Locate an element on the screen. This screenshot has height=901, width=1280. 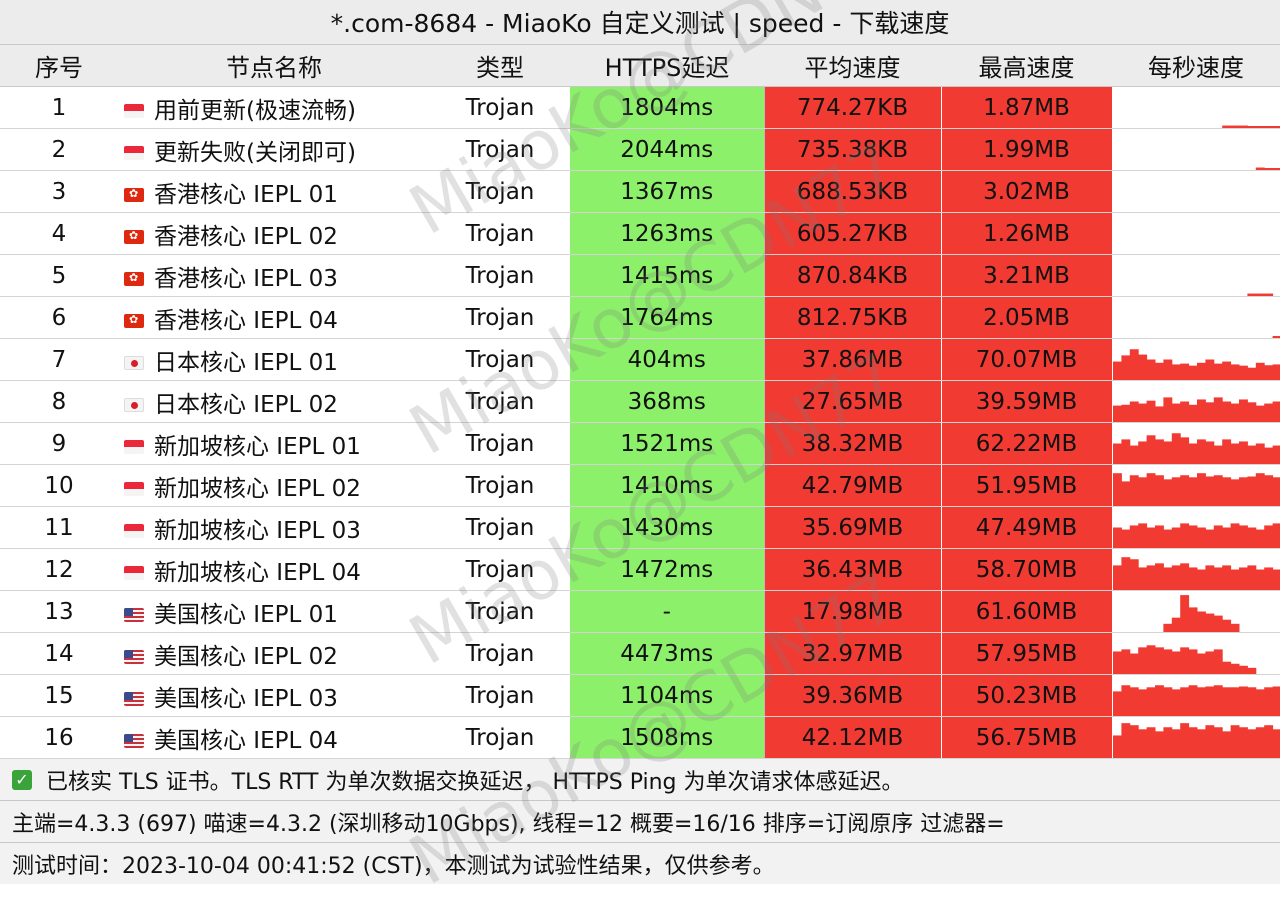
https-latency: - is located at coordinates (667, 612).